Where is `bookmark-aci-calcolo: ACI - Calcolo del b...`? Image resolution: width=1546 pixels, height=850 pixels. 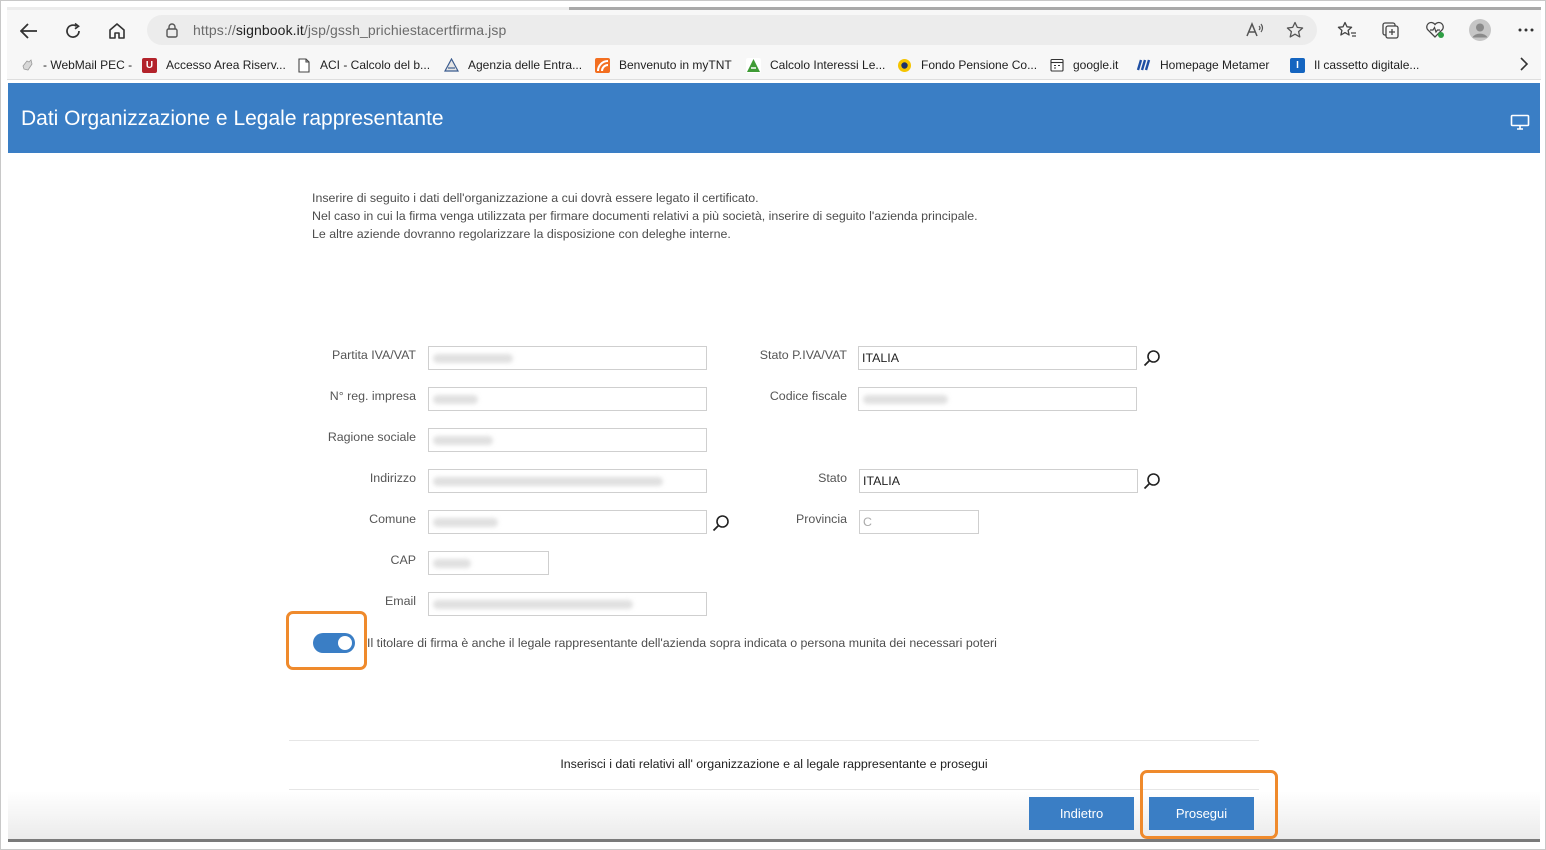
bookmark-aci-calcolo: ACI - Calcolo del b... is located at coordinates (363, 65).